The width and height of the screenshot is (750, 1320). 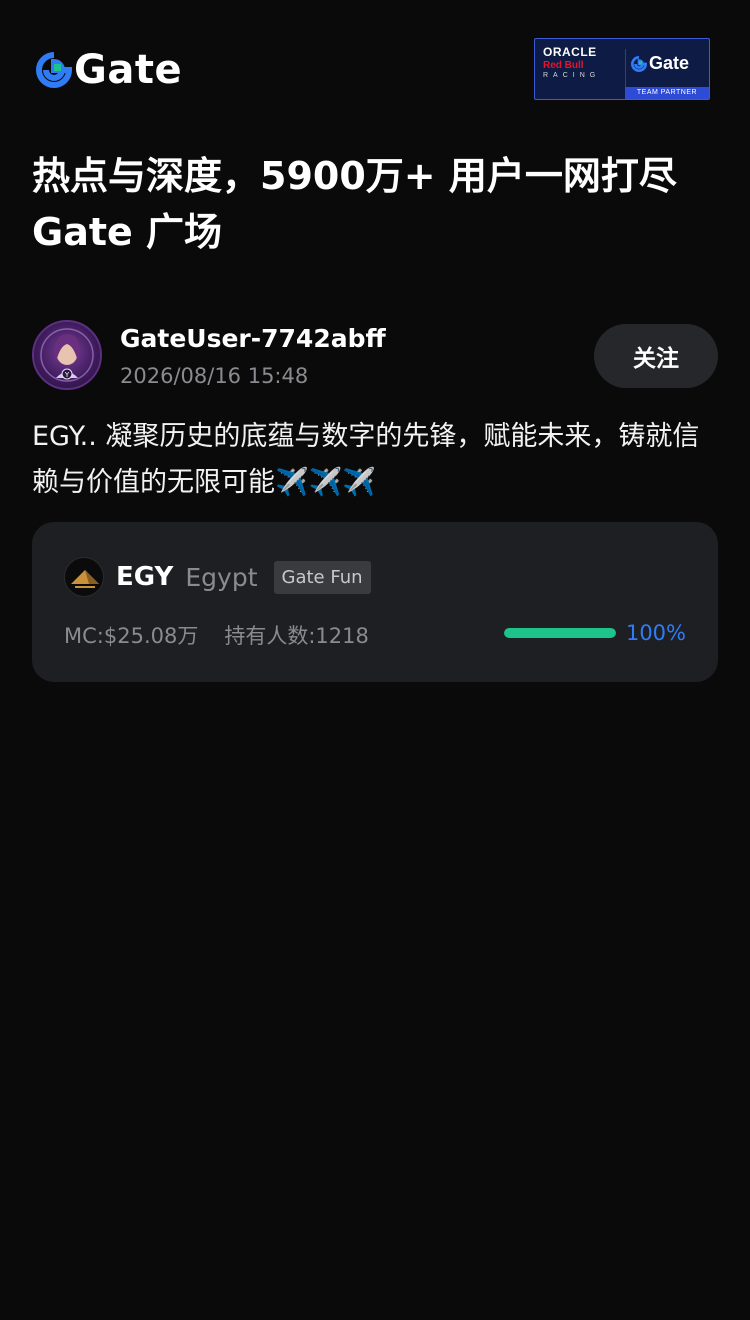 I want to click on partner-banner: ORACLE Red Bull RACING Gate TEAM PARTNER, so click(x=622, y=69).